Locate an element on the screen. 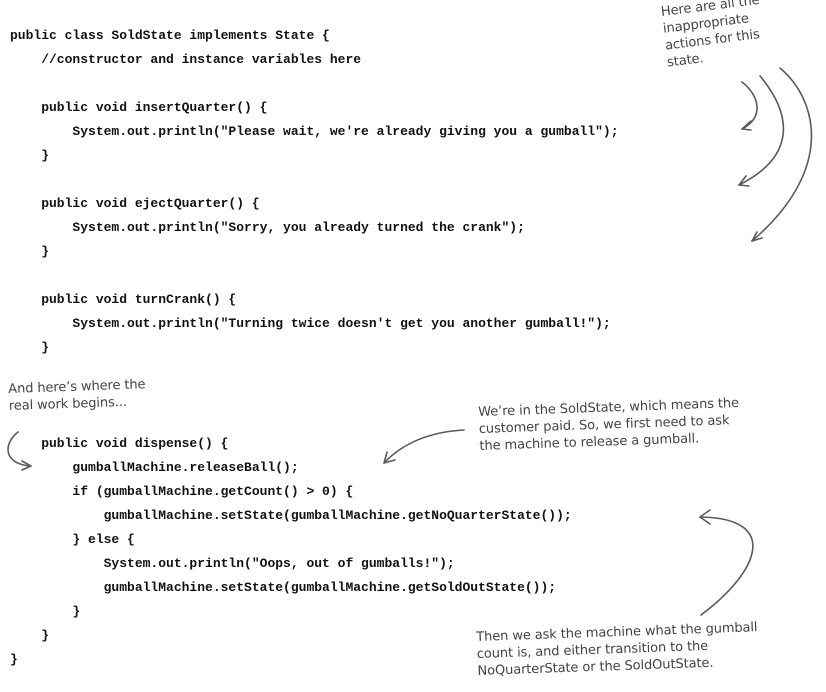 The height and width of the screenshot is (692, 826). arrow-to-set-state-icon is located at coordinates (726, 566).